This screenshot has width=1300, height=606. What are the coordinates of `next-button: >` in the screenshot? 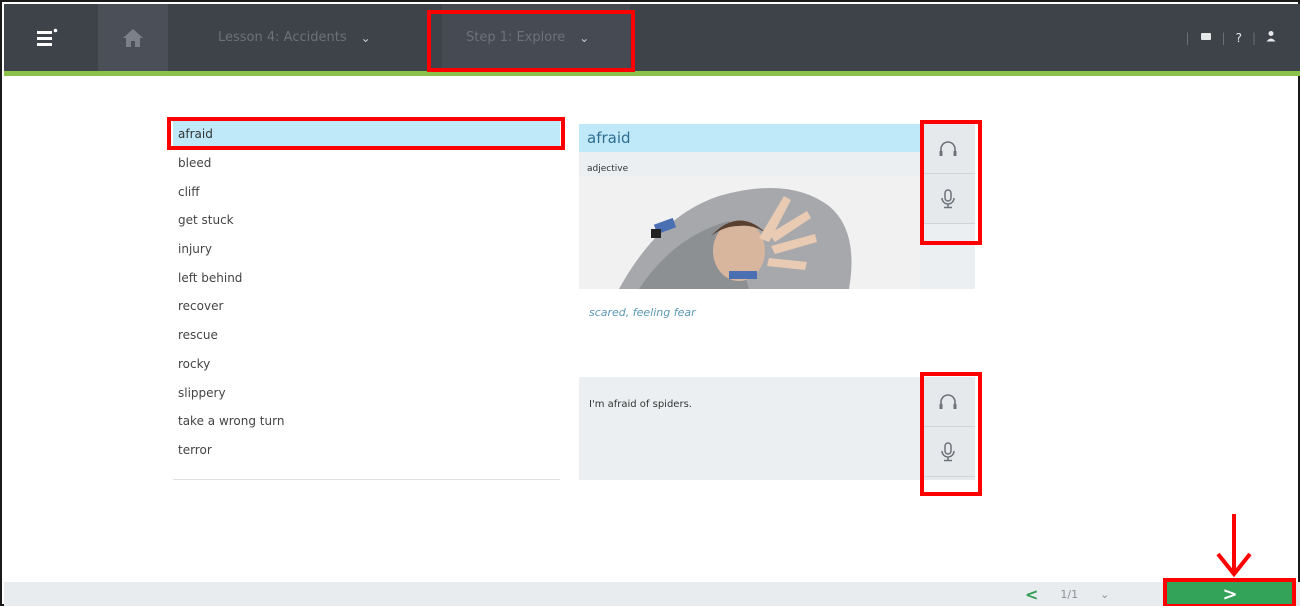 It's located at (1230, 594).